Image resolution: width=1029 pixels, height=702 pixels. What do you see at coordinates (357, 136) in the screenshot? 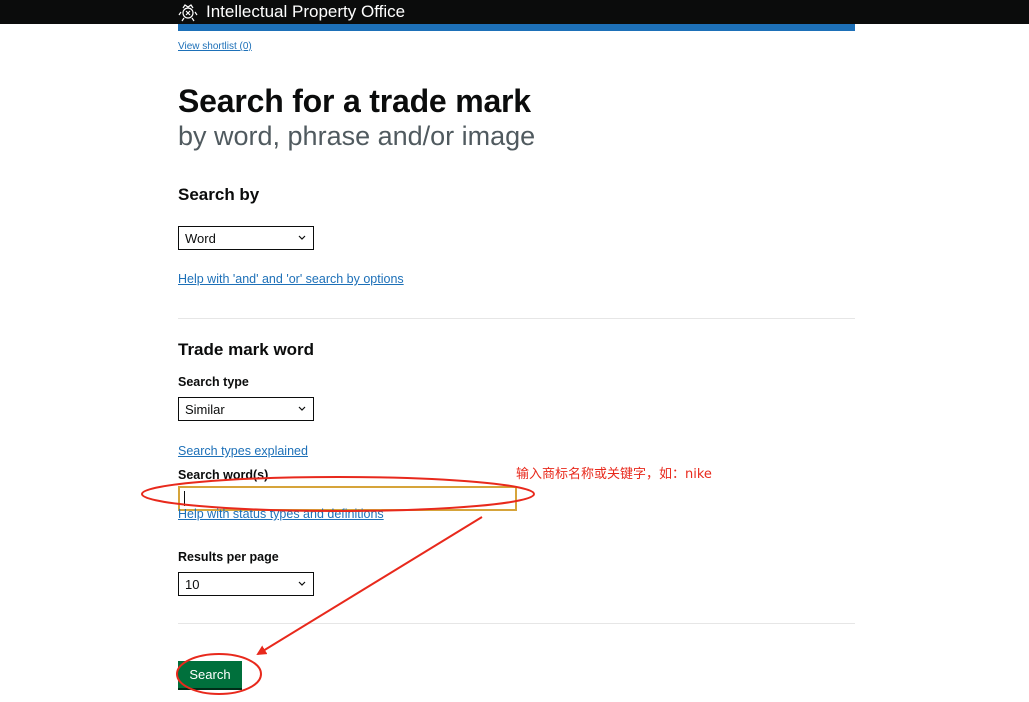
I see `page-subtitle: by word, phrase and/or image` at bounding box center [357, 136].